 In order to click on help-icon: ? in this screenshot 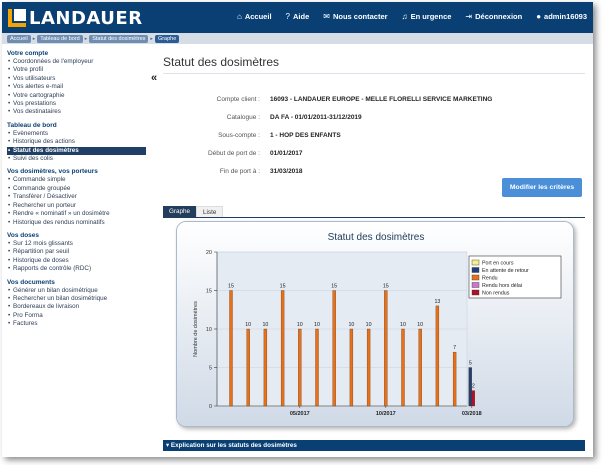, I will do `click(287, 16)`.